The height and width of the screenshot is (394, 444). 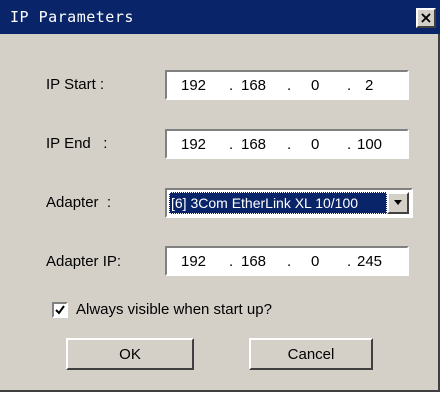 I want to click on cancel-button: Cancel, so click(x=311, y=354).